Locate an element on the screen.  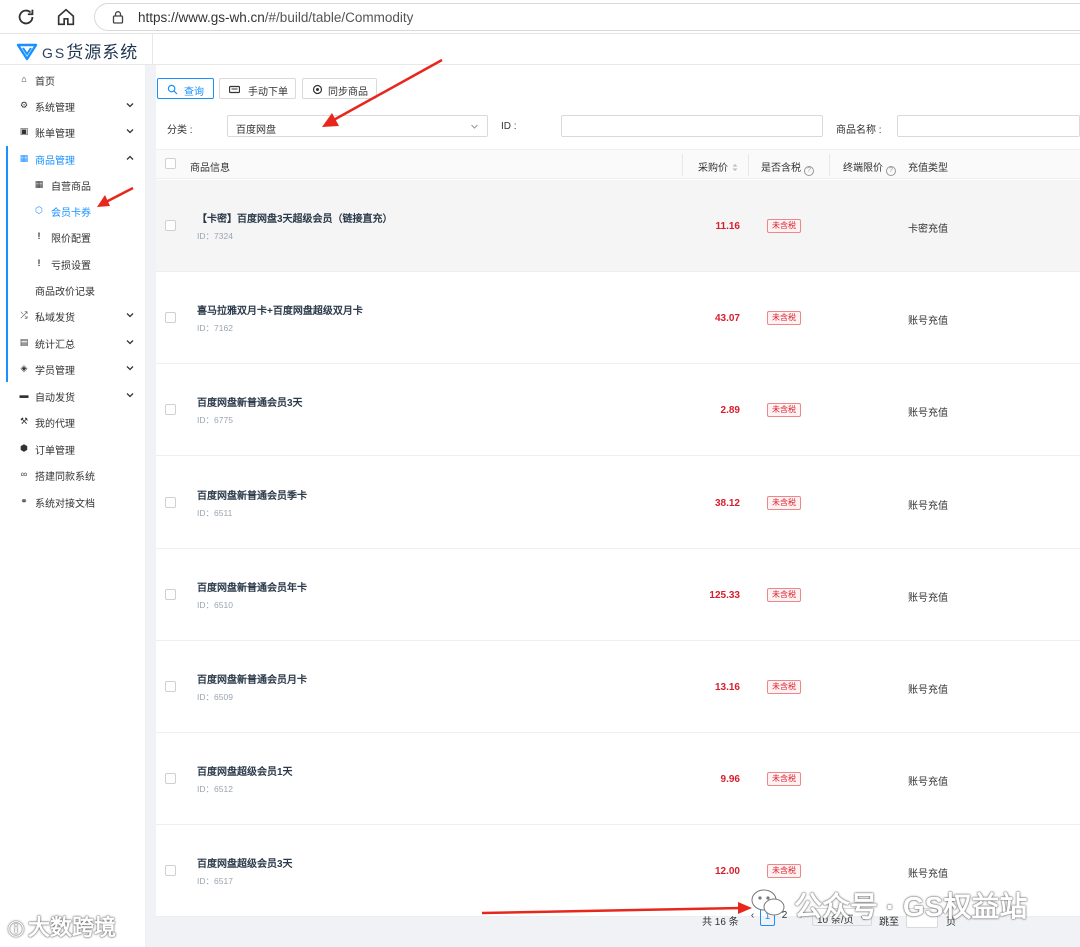
name-filter-input is located at coordinates (988, 126).